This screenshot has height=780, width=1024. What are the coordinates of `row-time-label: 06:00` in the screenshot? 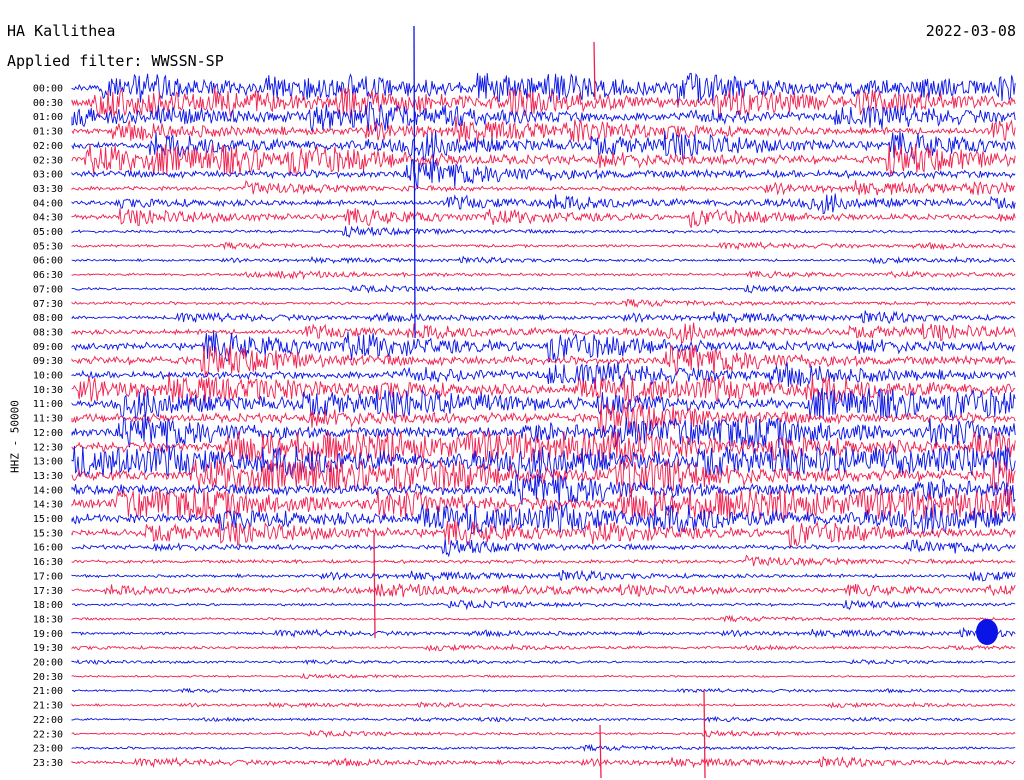 It's located at (48, 261).